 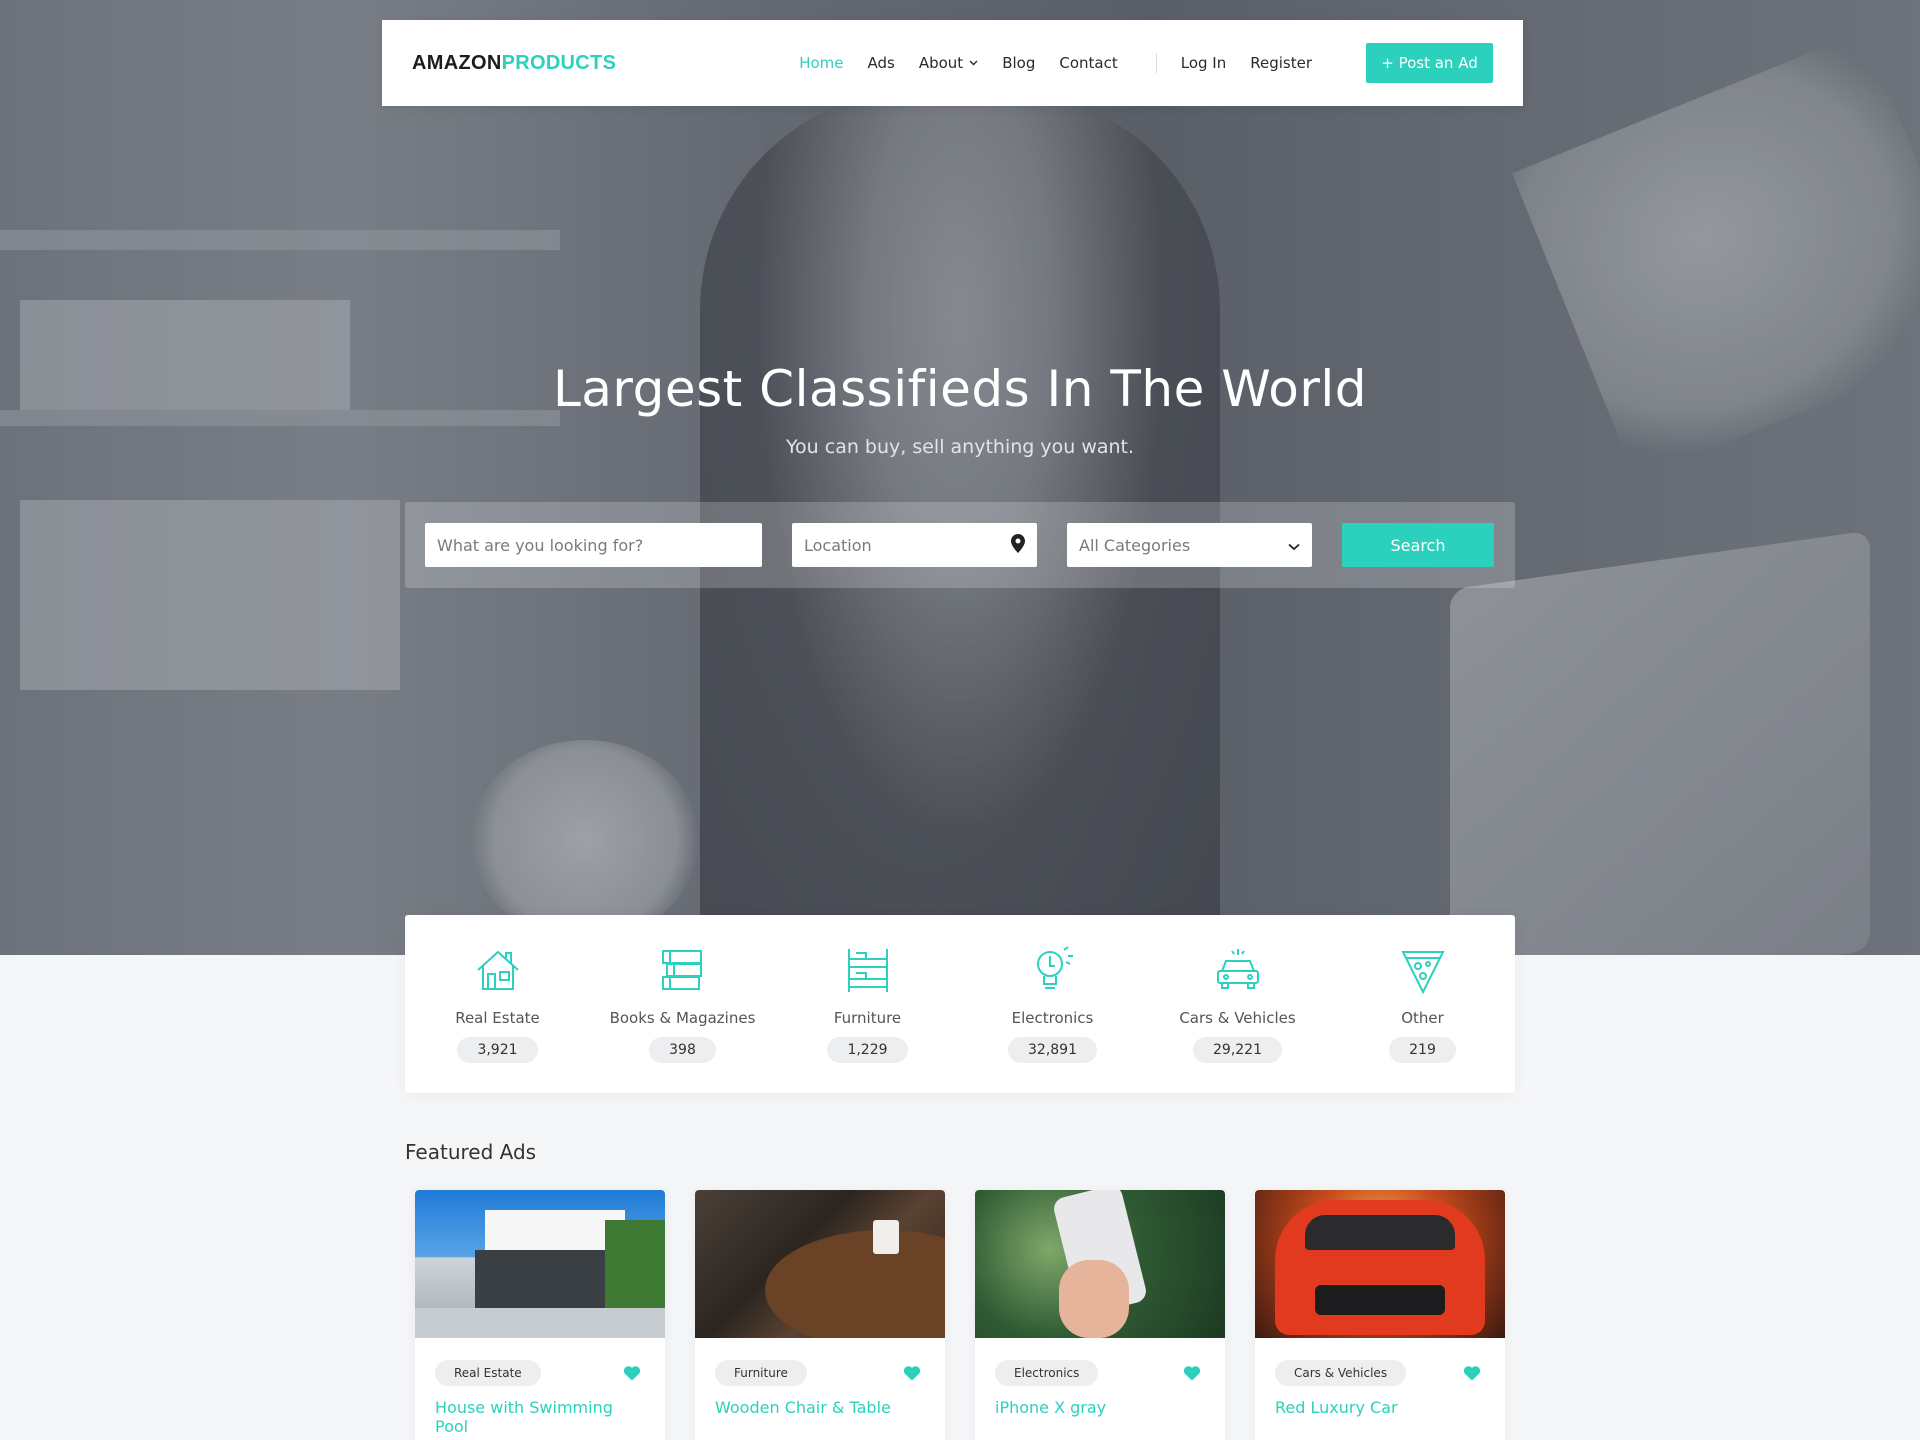 I want to click on category-count: 29,221, so click(x=1237, y=1050).